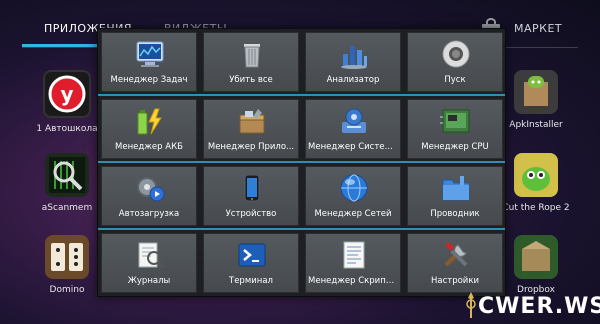 This screenshot has height=324, width=600. I want to click on task-manager-button: Менеджер Задач, so click(149, 62).